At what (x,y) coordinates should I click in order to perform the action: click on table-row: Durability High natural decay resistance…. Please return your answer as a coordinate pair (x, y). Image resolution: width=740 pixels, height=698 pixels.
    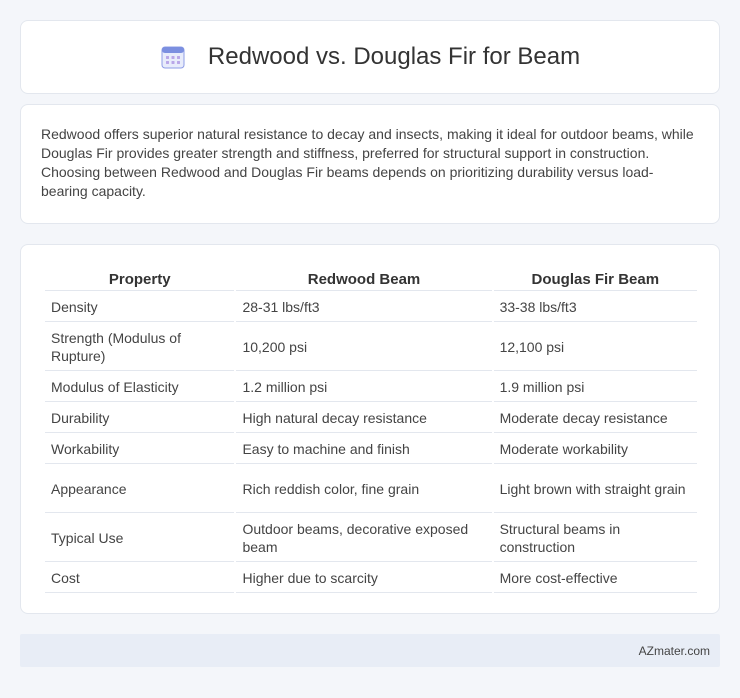
    Looking at the image, I should click on (371, 418).